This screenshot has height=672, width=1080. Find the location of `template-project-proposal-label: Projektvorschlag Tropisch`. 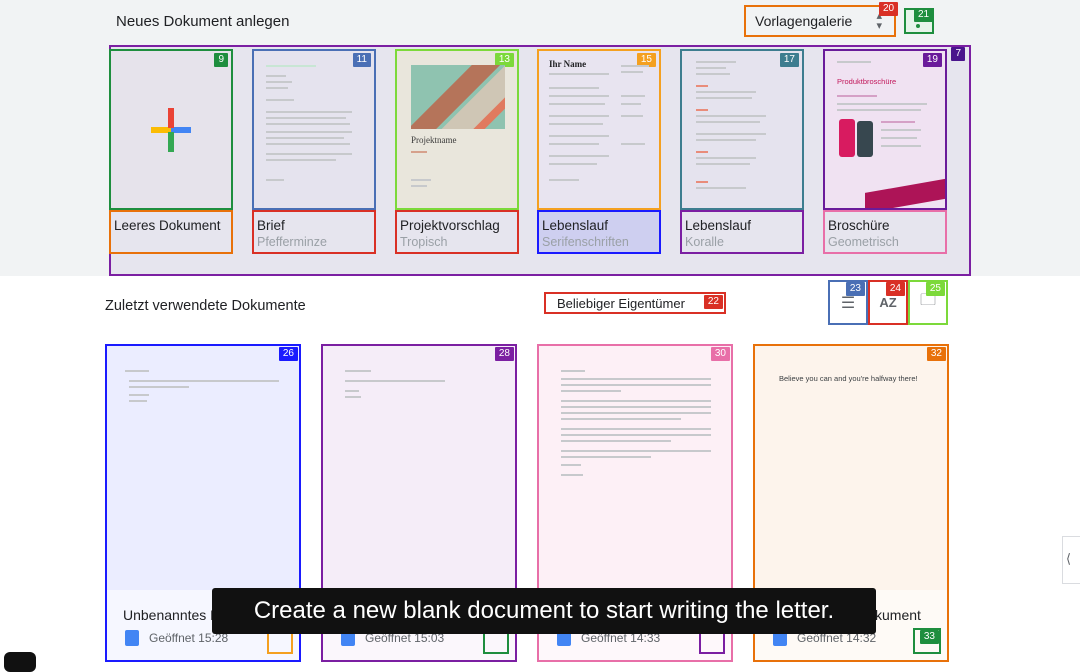

template-project-proposal-label: Projektvorschlag Tropisch is located at coordinates (457, 232).